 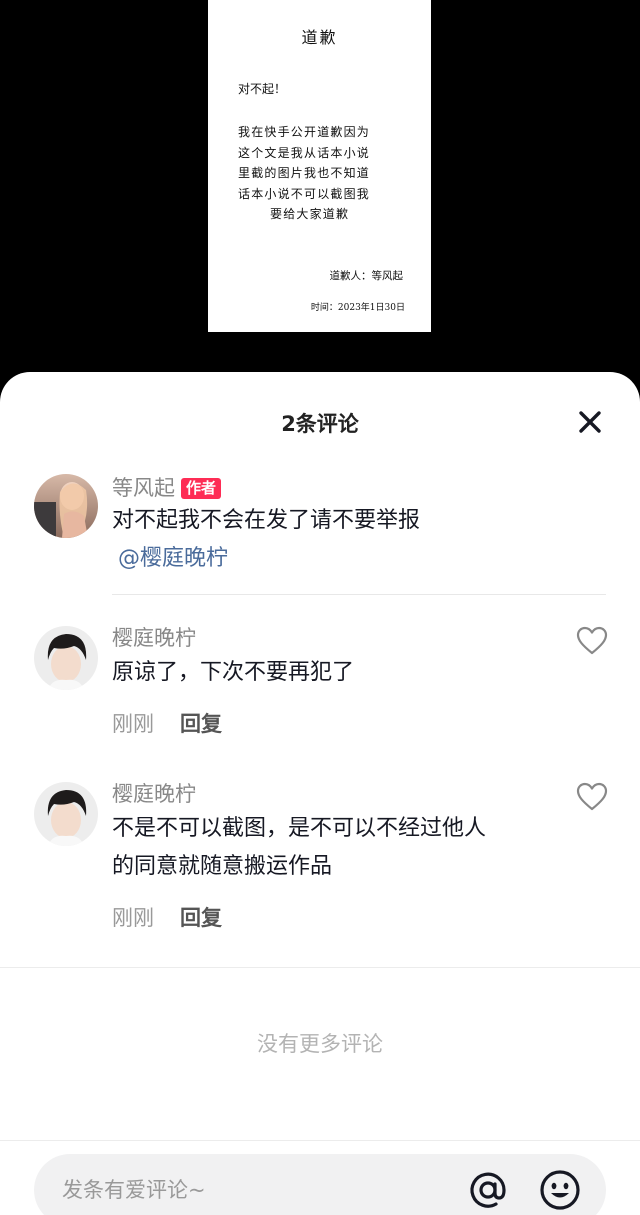 I want to click on emoji-button, so click(x=560, y=1190).